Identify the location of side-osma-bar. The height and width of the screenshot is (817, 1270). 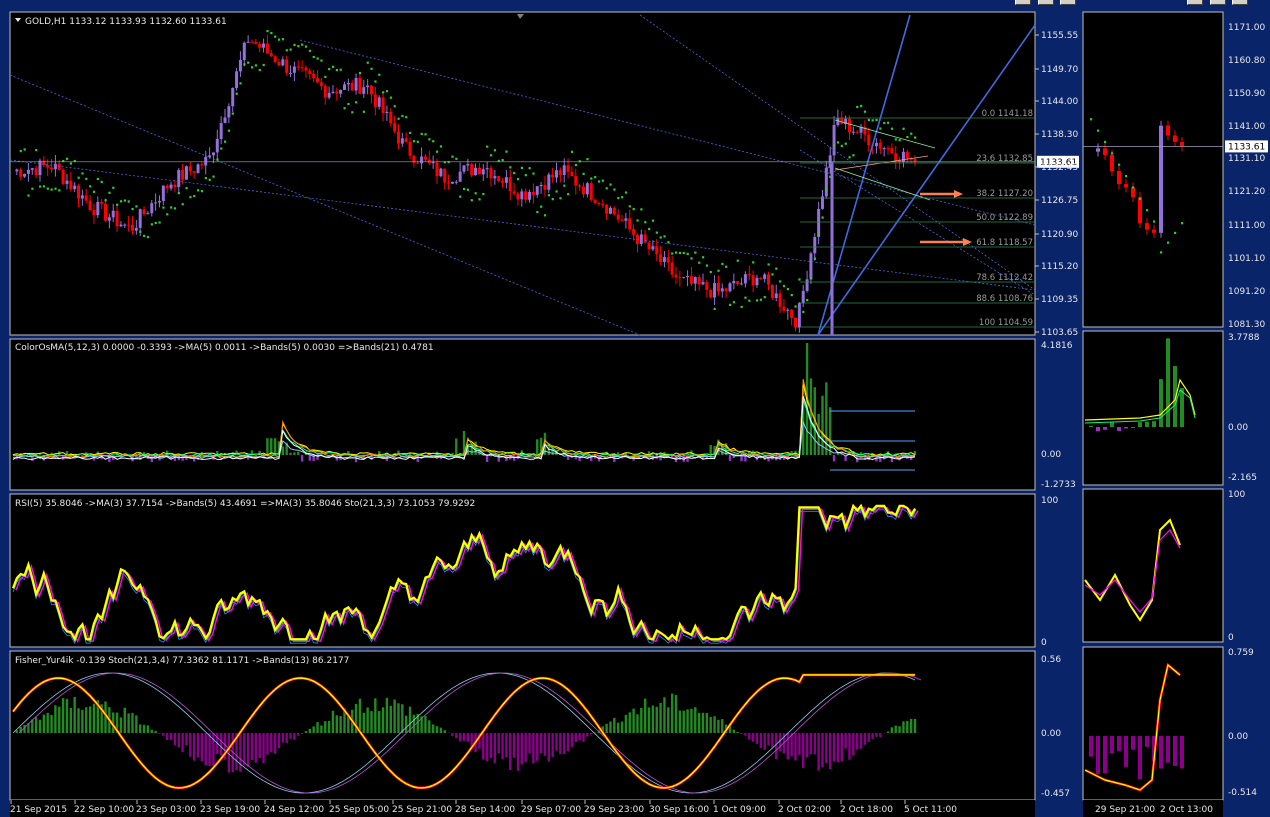
(1168, 382).